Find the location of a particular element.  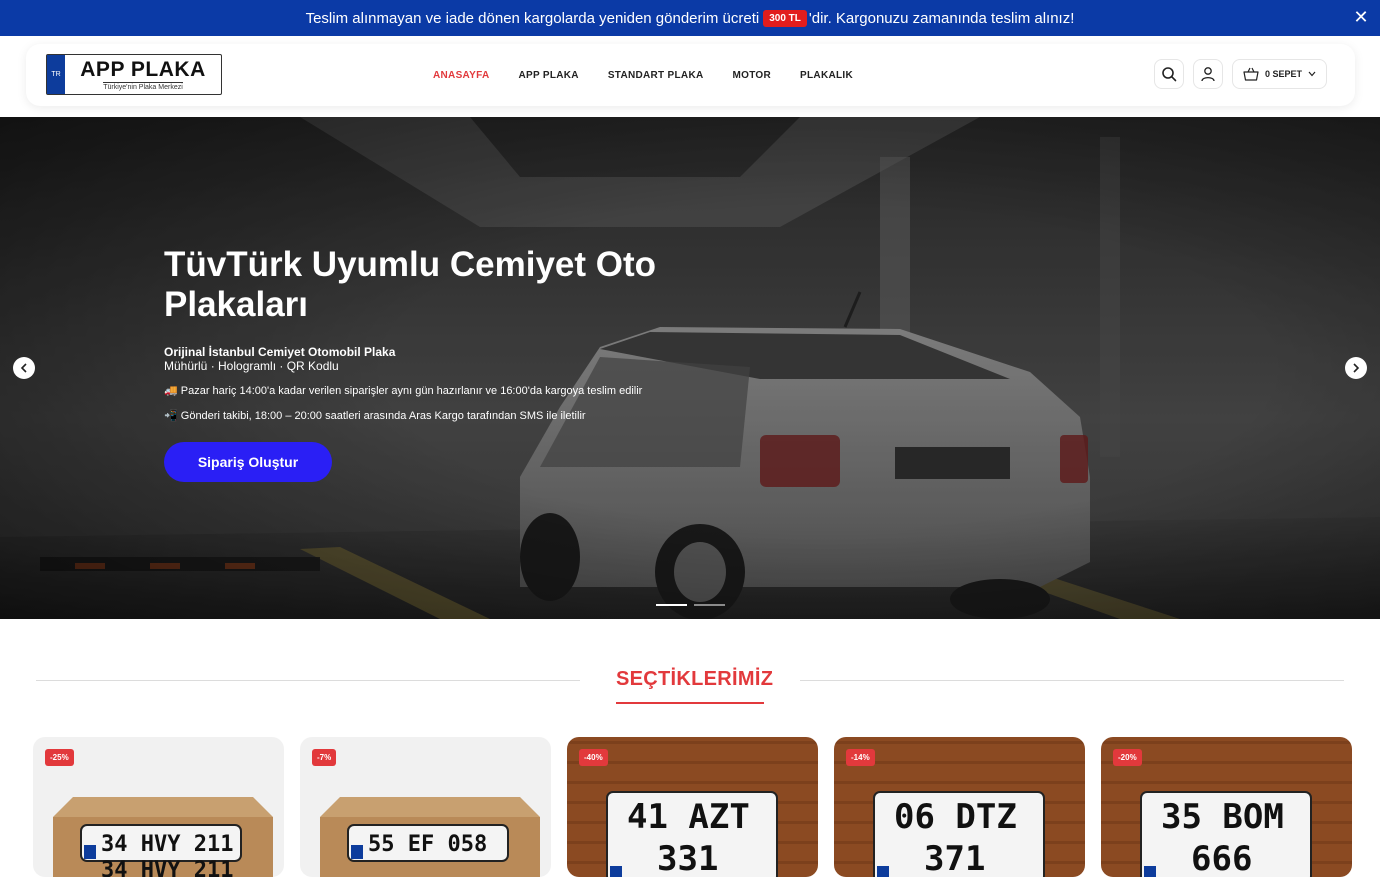

discount-badge: -25% is located at coordinates (59, 757).